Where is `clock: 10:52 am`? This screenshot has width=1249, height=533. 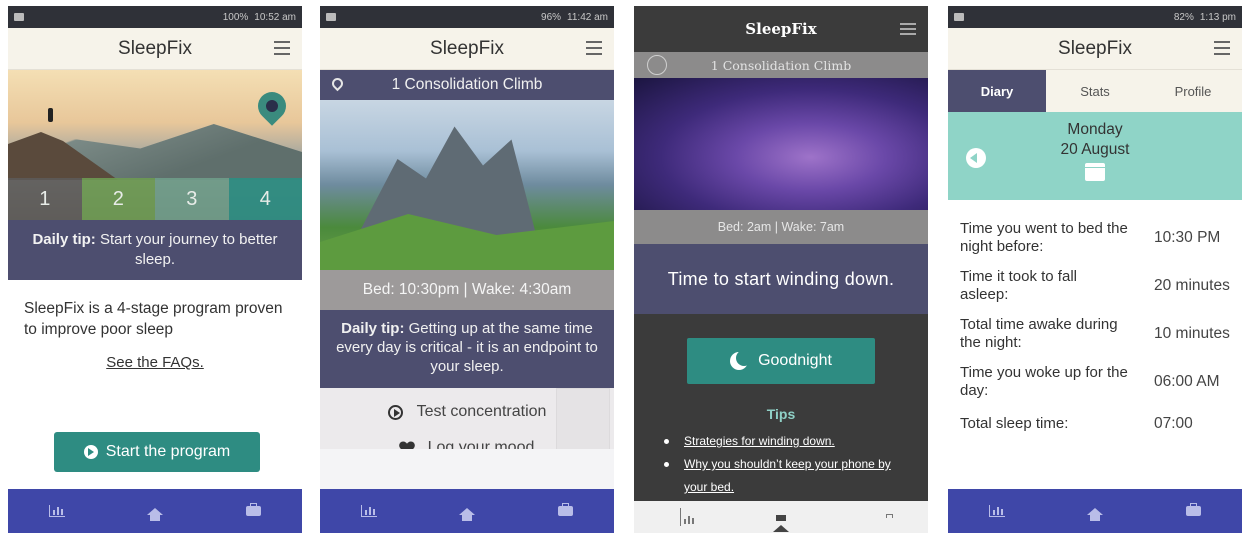 clock: 10:52 am is located at coordinates (275, 17).